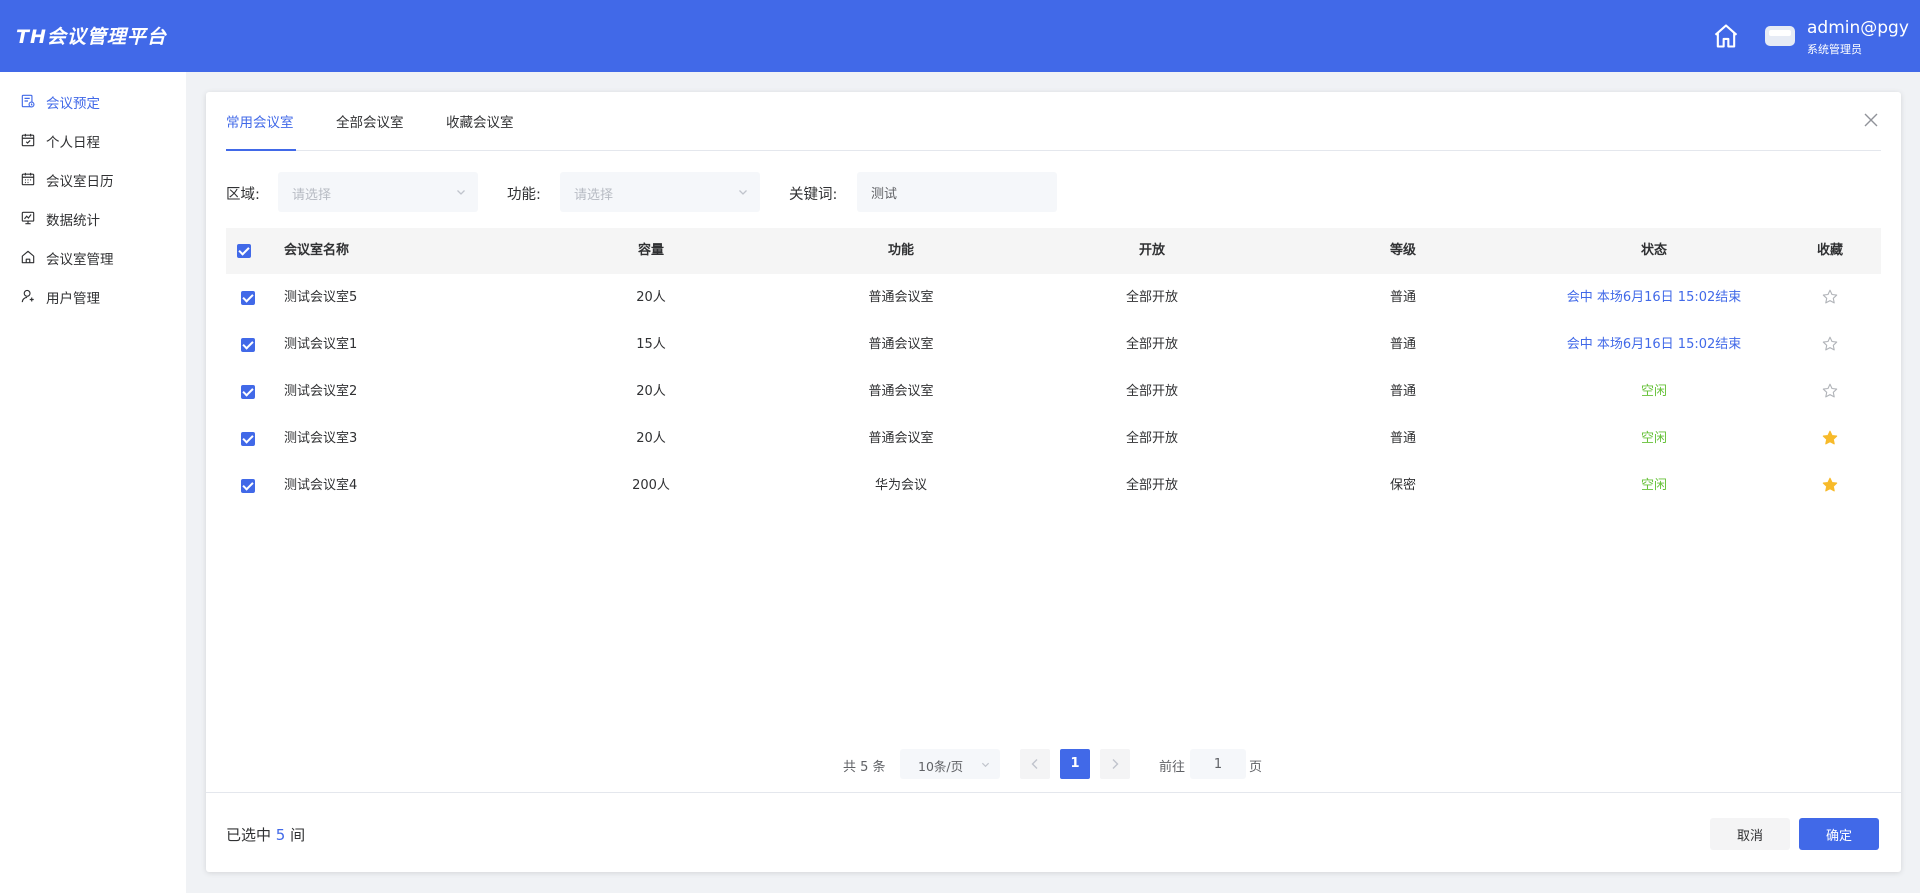 The image size is (1920, 893). Describe the element at coordinates (660, 192) in the screenshot. I see `function-select: 请选择` at that location.